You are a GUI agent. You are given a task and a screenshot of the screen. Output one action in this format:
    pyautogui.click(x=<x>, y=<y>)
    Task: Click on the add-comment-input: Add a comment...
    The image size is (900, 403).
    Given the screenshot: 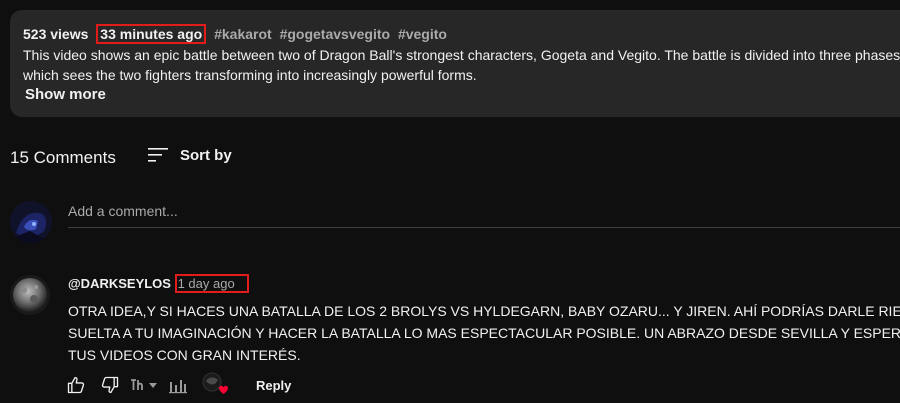 What is the action you would take?
    pyautogui.click(x=484, y=215)
    